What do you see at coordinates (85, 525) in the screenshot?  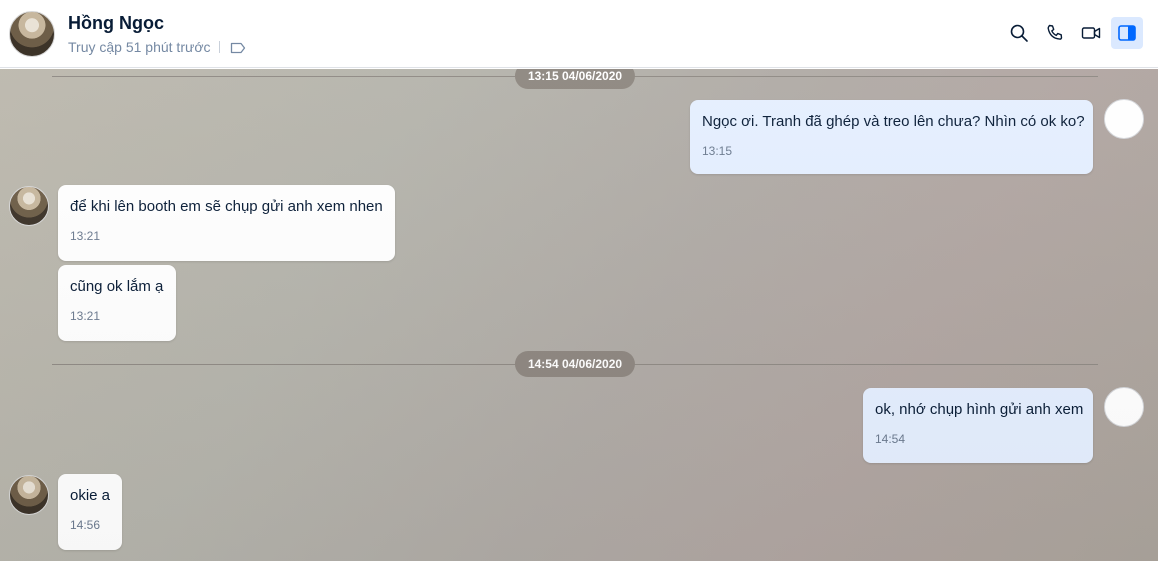 I see `message-time: 14:56` at bounding box center [85, 525].